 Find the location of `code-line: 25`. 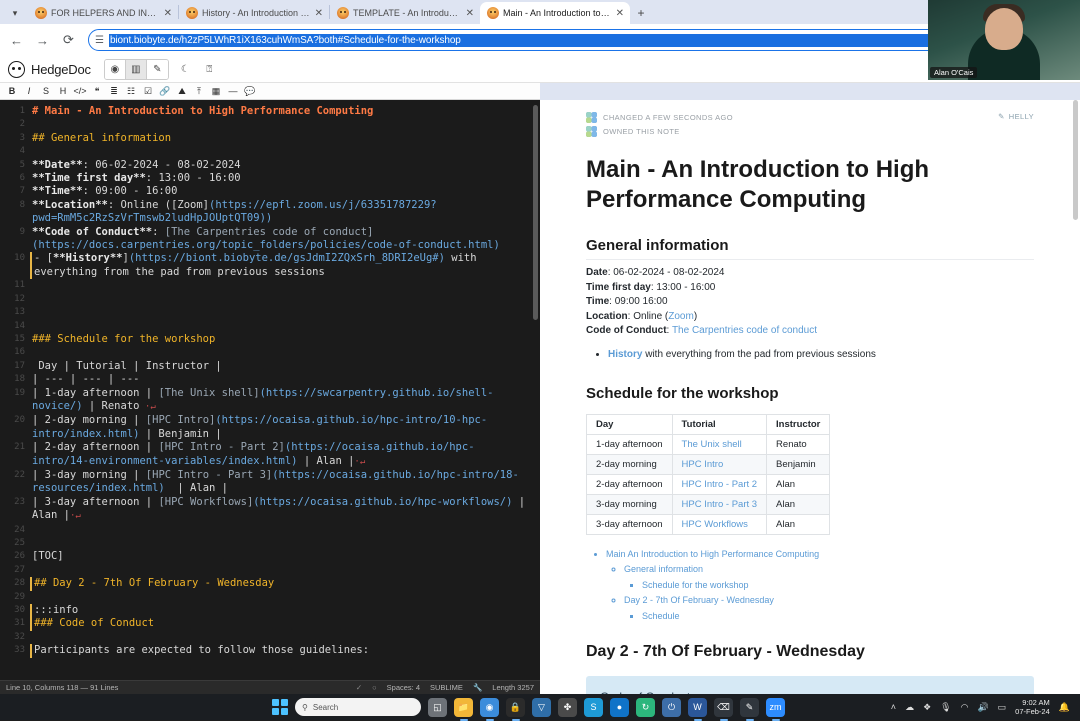

code-line: 25 is located at coordinates (270, 543).